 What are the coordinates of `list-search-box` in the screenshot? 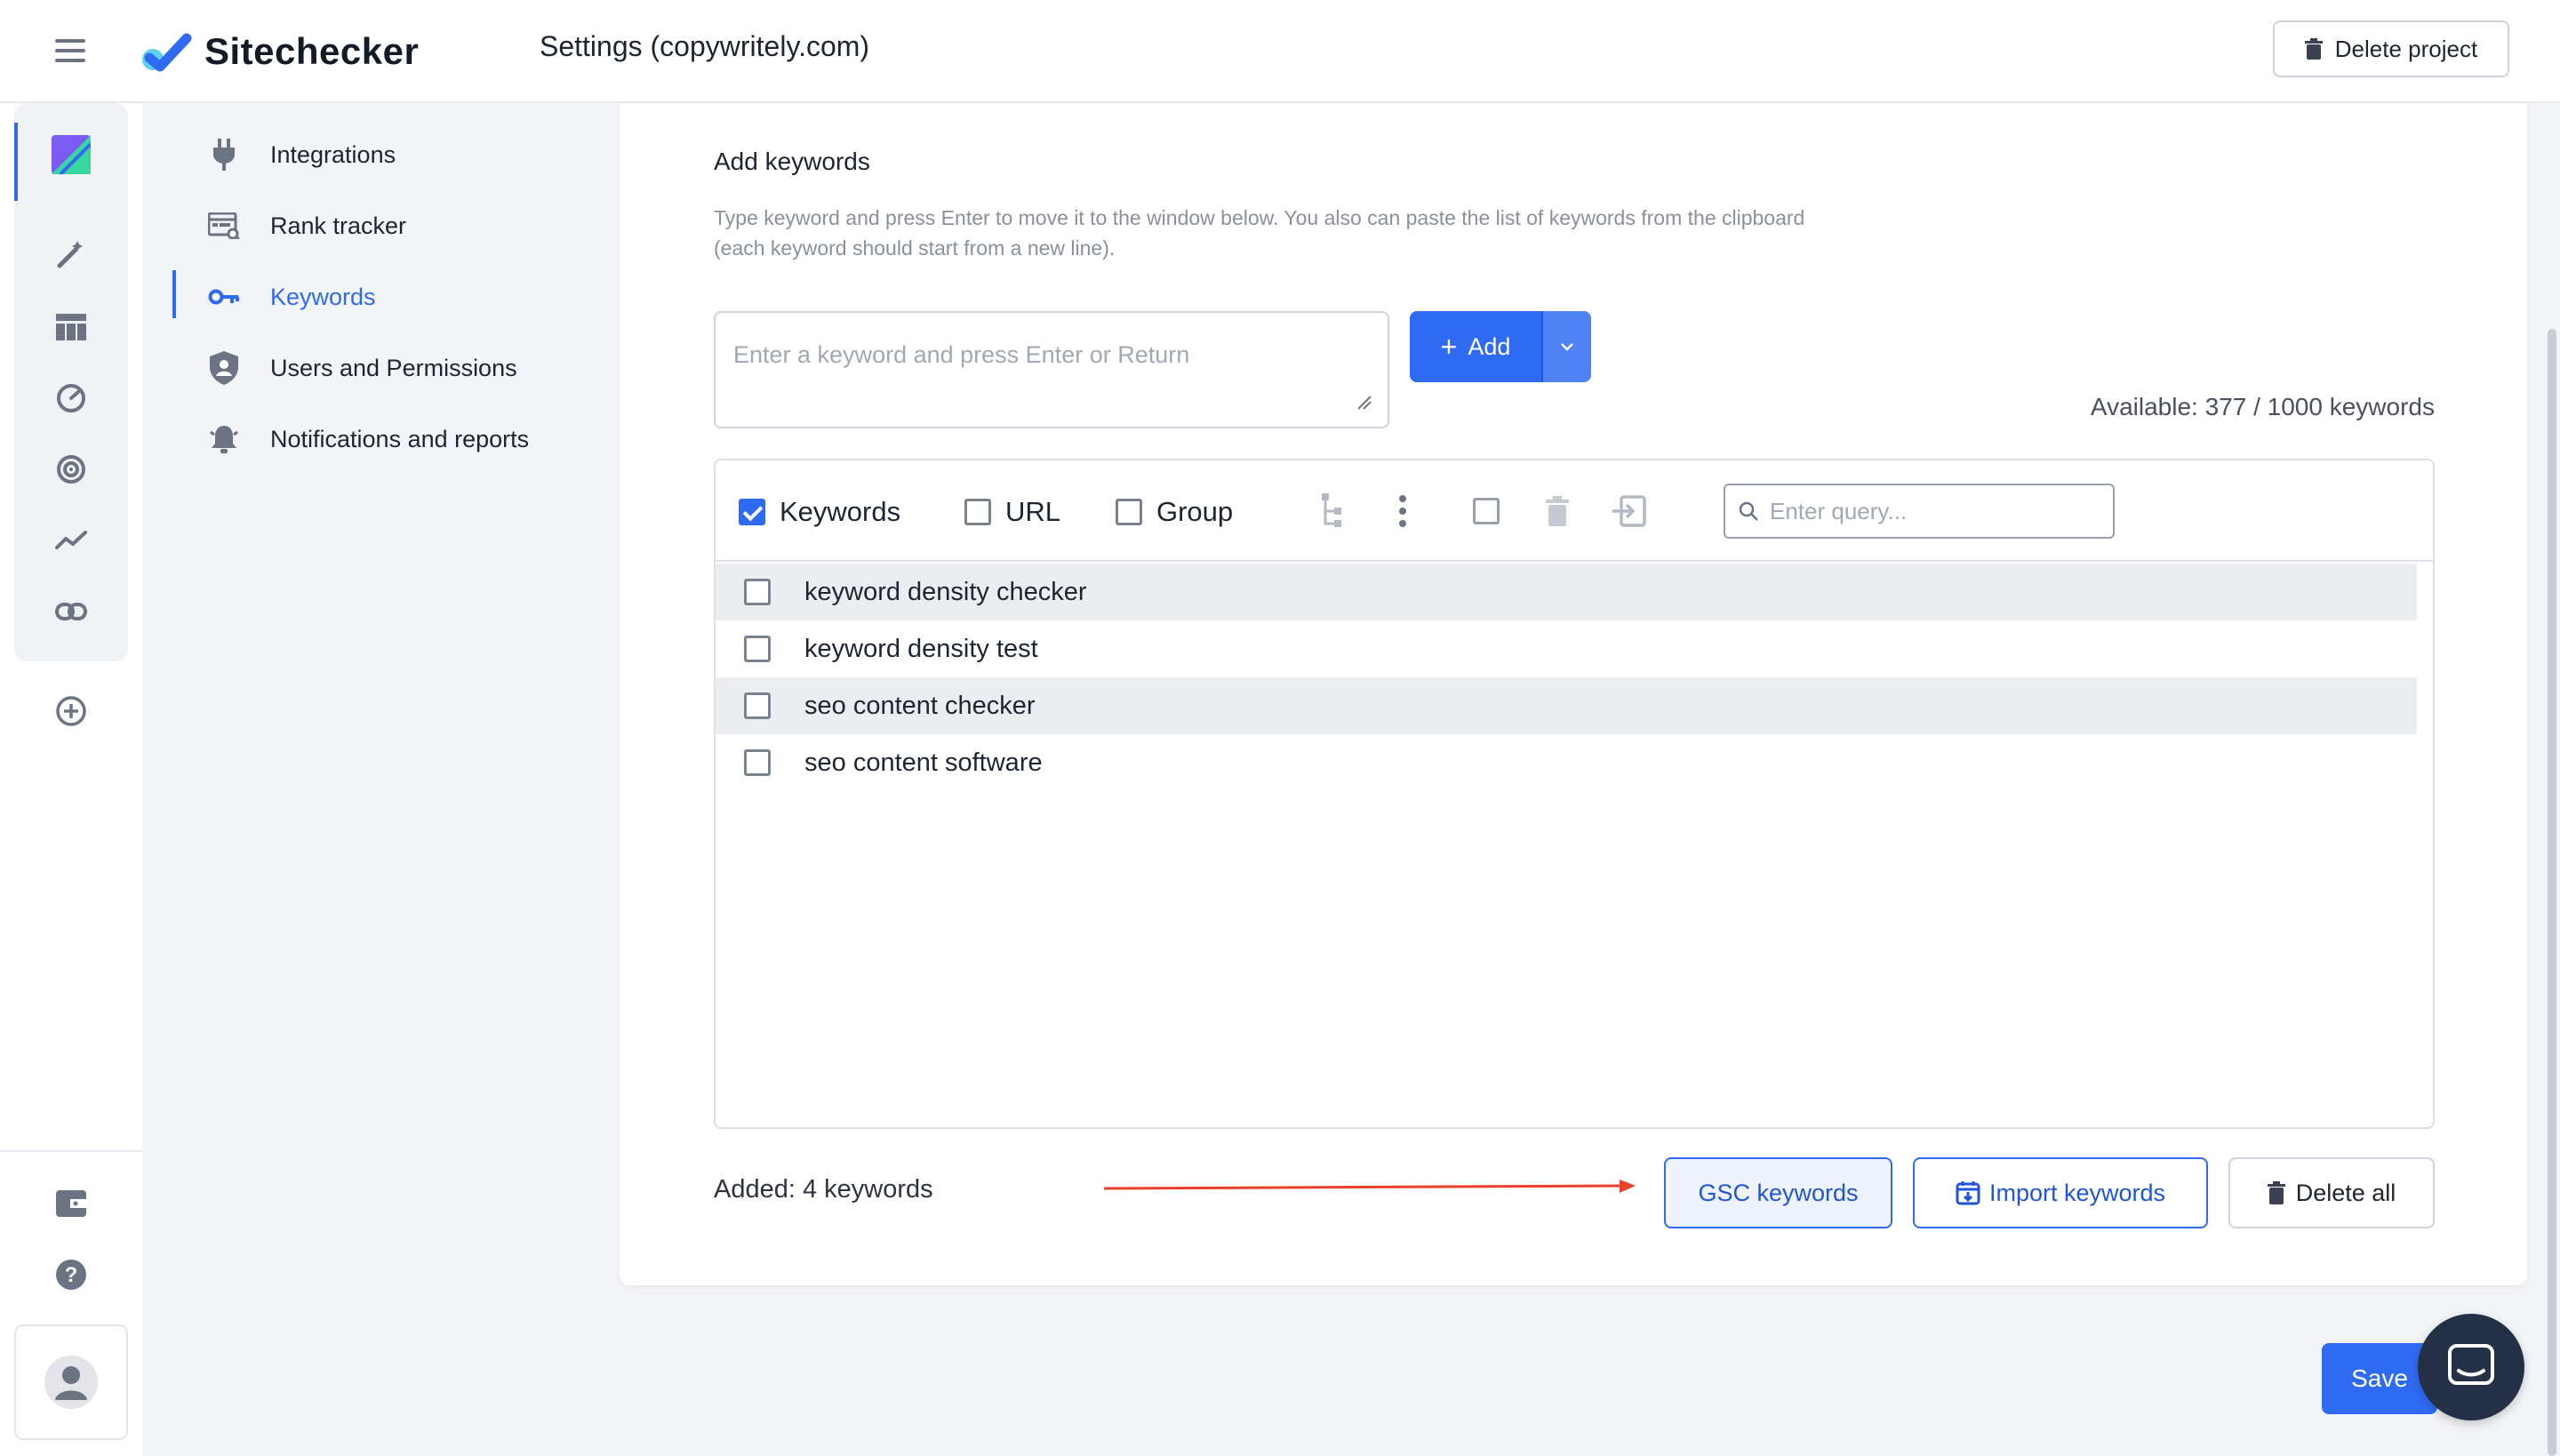 It's located at (1919, 511).